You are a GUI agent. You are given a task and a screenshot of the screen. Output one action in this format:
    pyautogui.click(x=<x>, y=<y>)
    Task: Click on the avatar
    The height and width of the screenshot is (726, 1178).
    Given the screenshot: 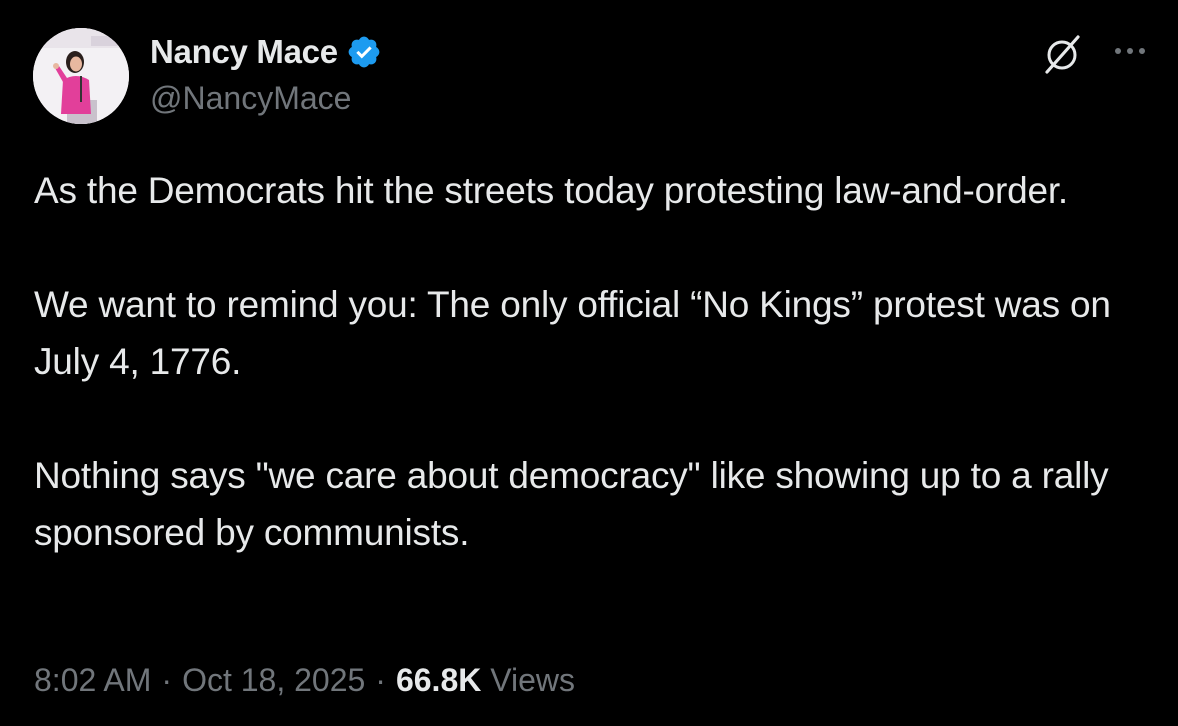 What is the action you would take?
    pyautogui.click(x=81, y=76)
    